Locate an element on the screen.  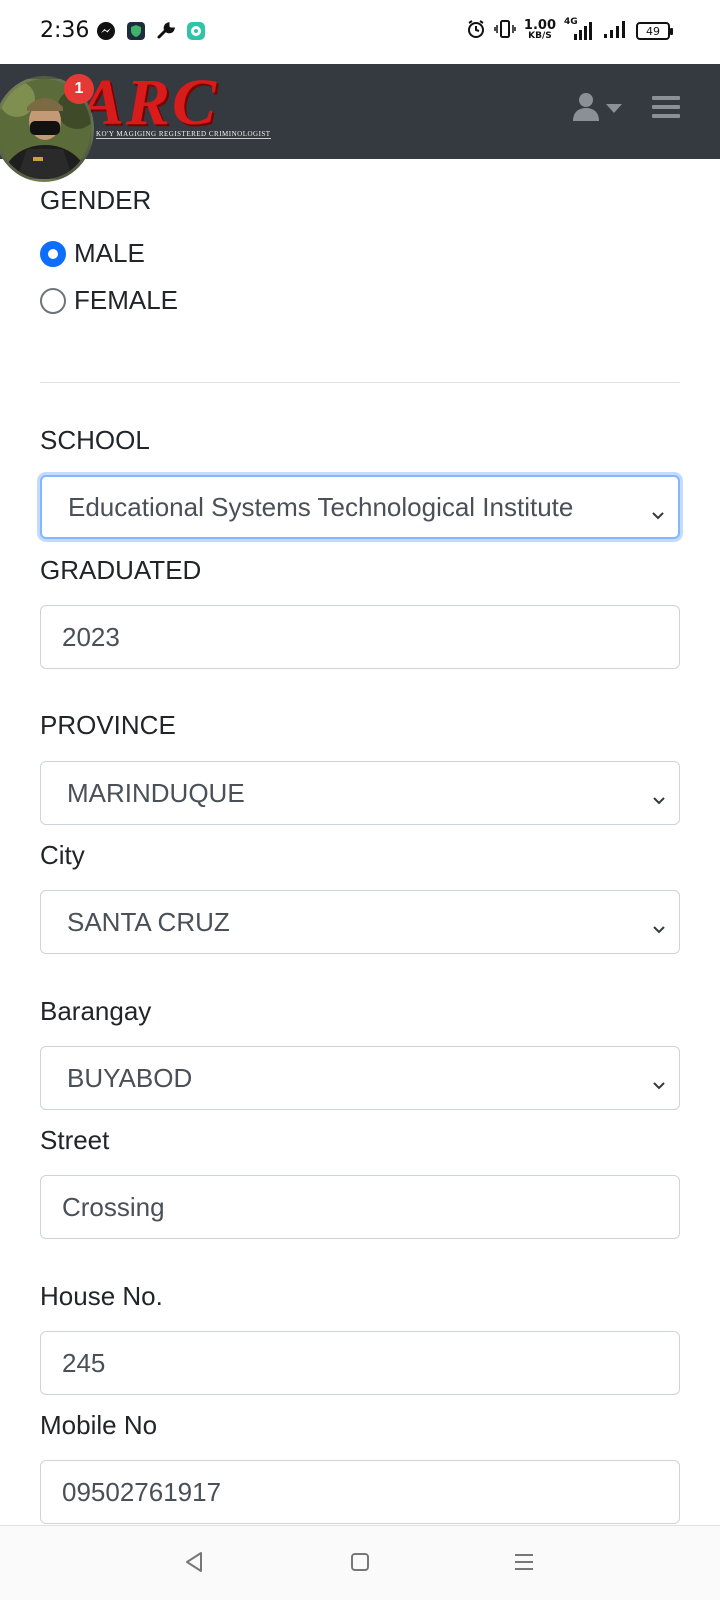
house-no-input-value: 245 is located at coordinates (84, 1362).